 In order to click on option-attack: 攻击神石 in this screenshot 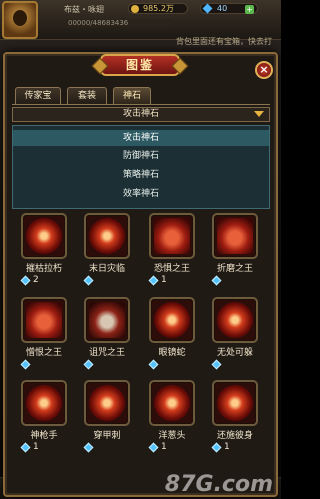, I will do `click(141, 138)`.